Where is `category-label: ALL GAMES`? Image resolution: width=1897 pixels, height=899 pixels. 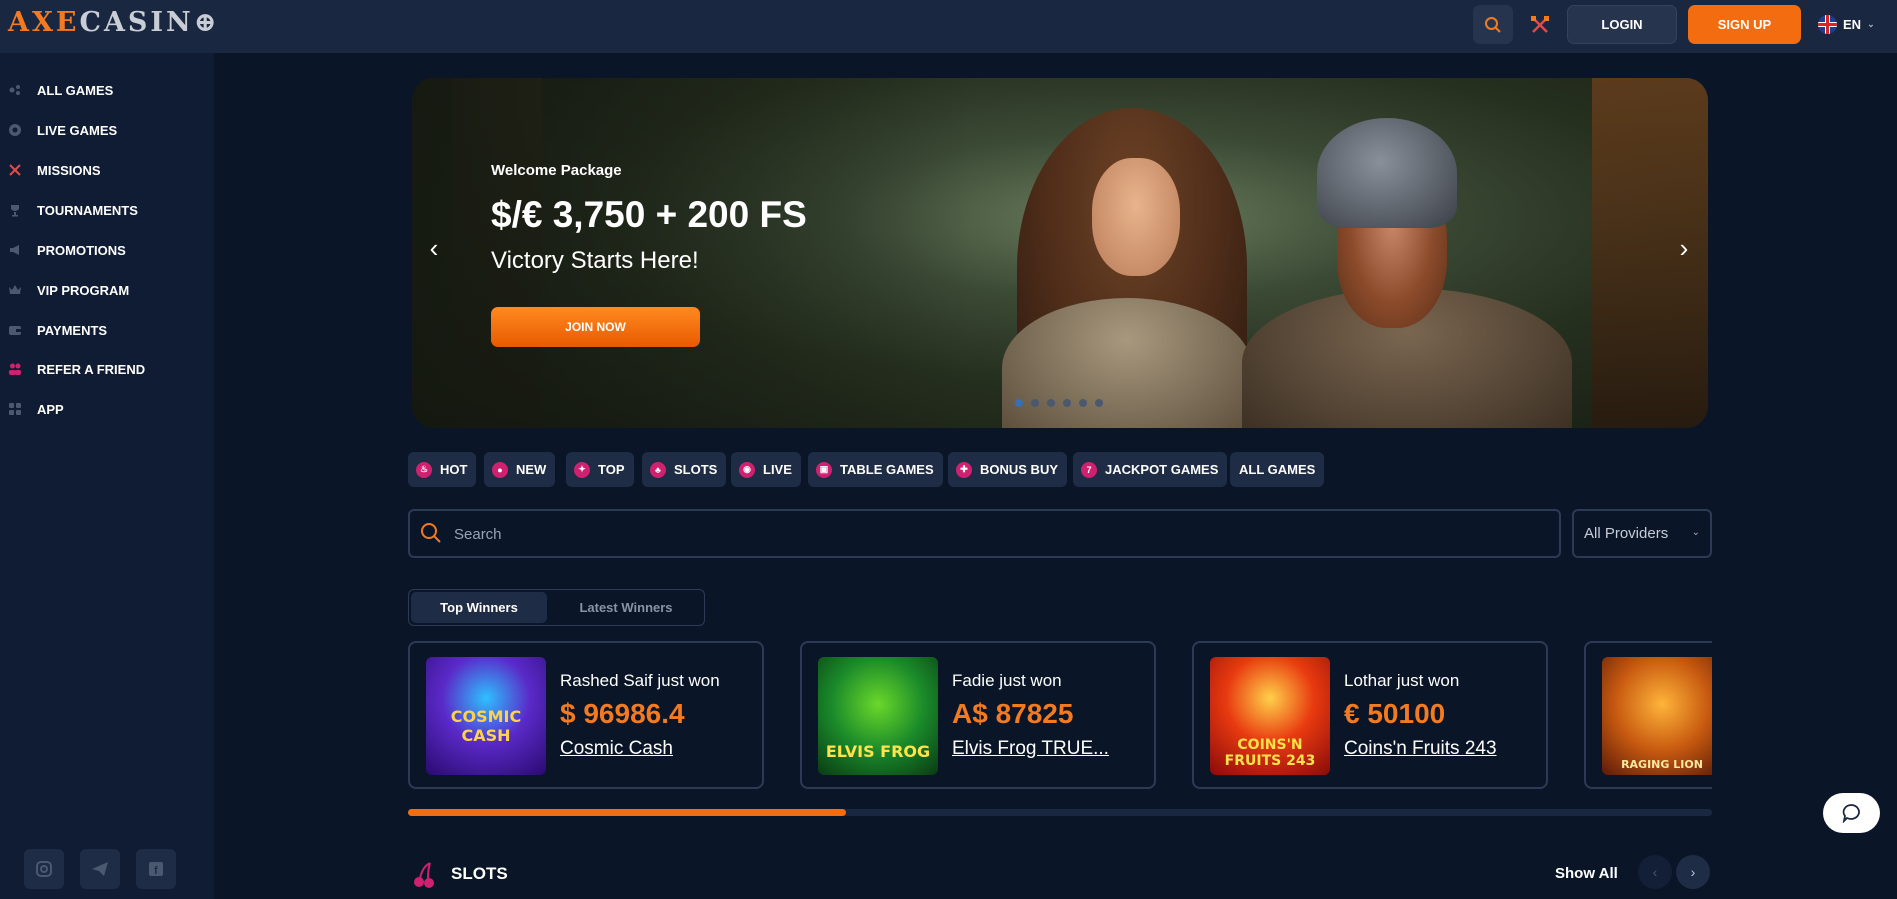
category-label: ALL GAMES is located at coordinates (1277, 469).